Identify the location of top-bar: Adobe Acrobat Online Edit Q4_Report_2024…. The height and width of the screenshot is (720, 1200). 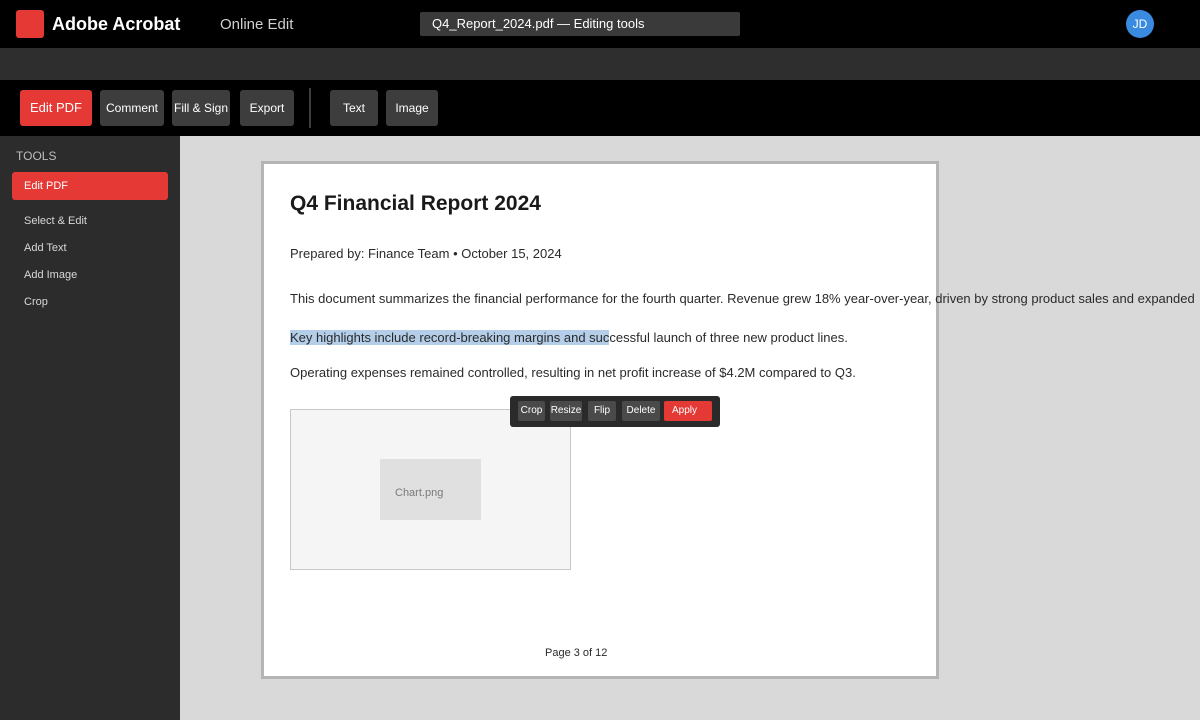
(600, 24).